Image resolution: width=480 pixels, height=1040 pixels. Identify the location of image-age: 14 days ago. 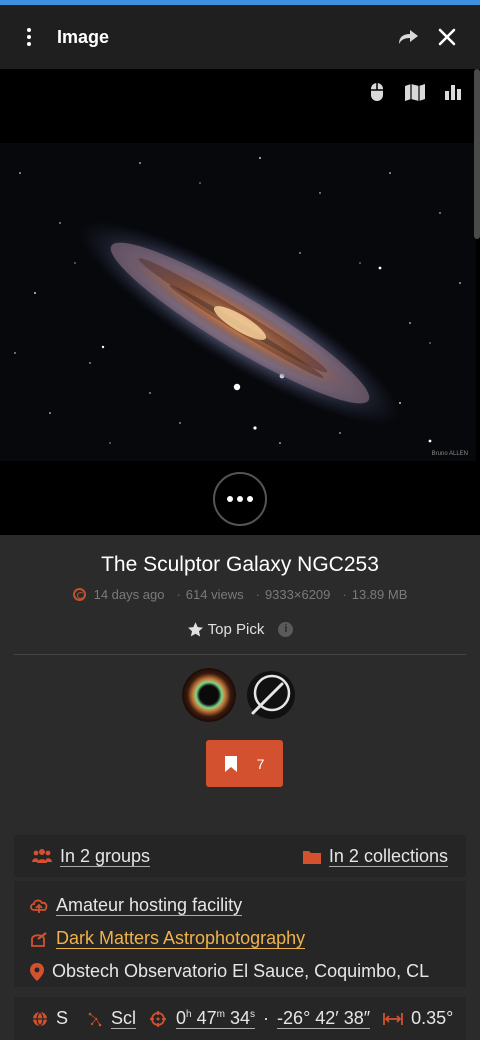
(129, 594).